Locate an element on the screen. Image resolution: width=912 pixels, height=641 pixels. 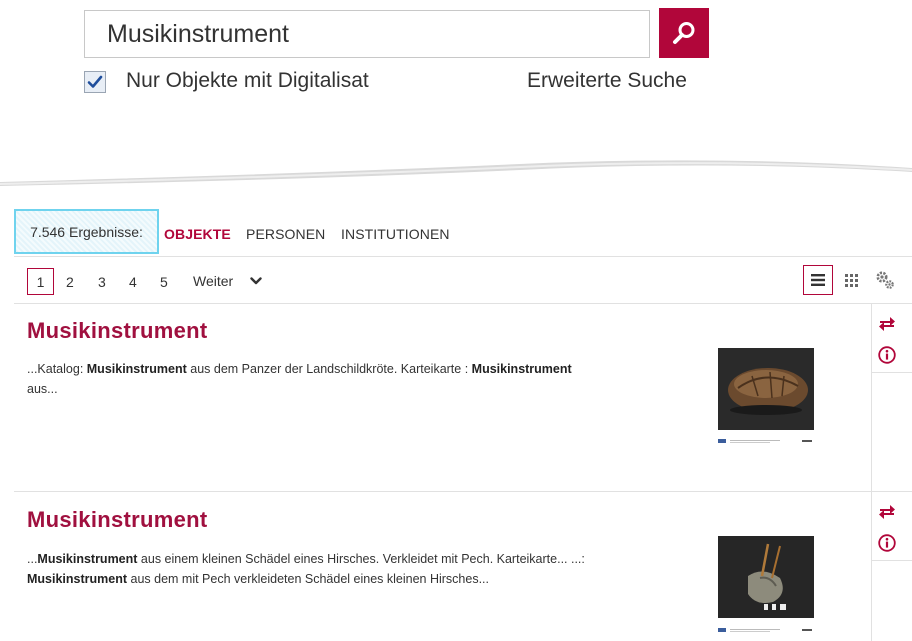
digitalisat-label: Nur Objekte mit Digitalisat is located at coordinates (247, 81).